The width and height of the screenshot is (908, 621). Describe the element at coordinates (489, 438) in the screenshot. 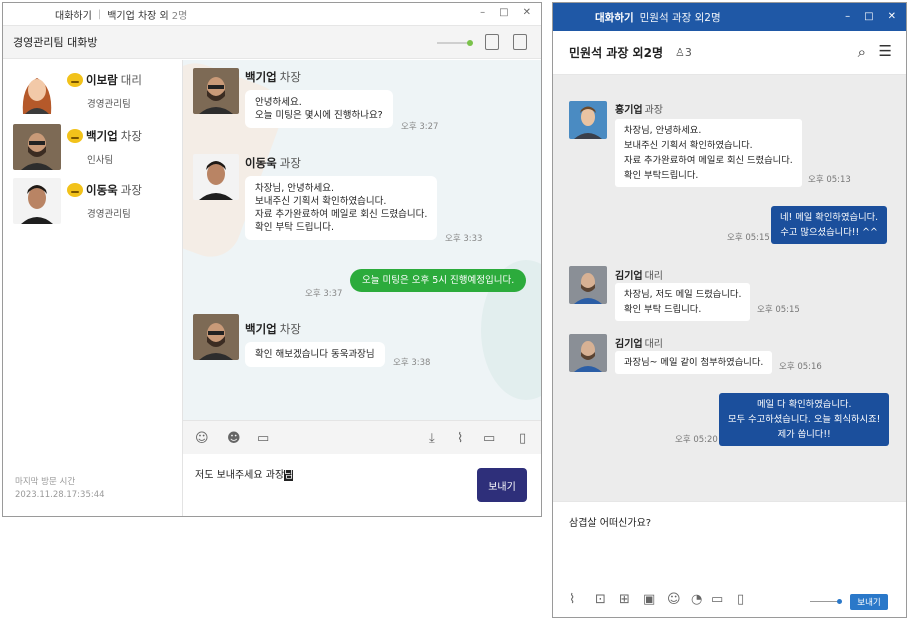

I see `screen-capture-icon: ▭` at that location.